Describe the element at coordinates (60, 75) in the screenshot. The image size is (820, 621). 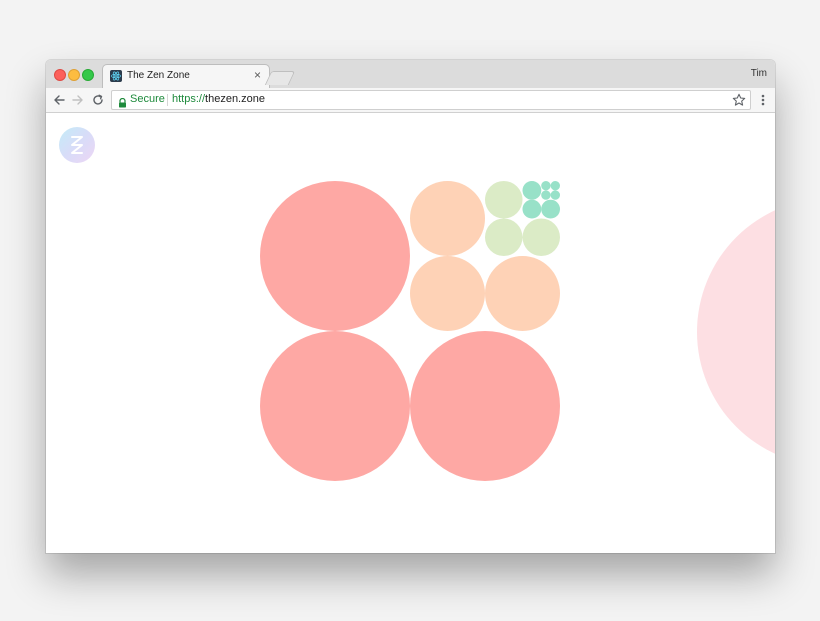
I see `close-window-button` at that location.